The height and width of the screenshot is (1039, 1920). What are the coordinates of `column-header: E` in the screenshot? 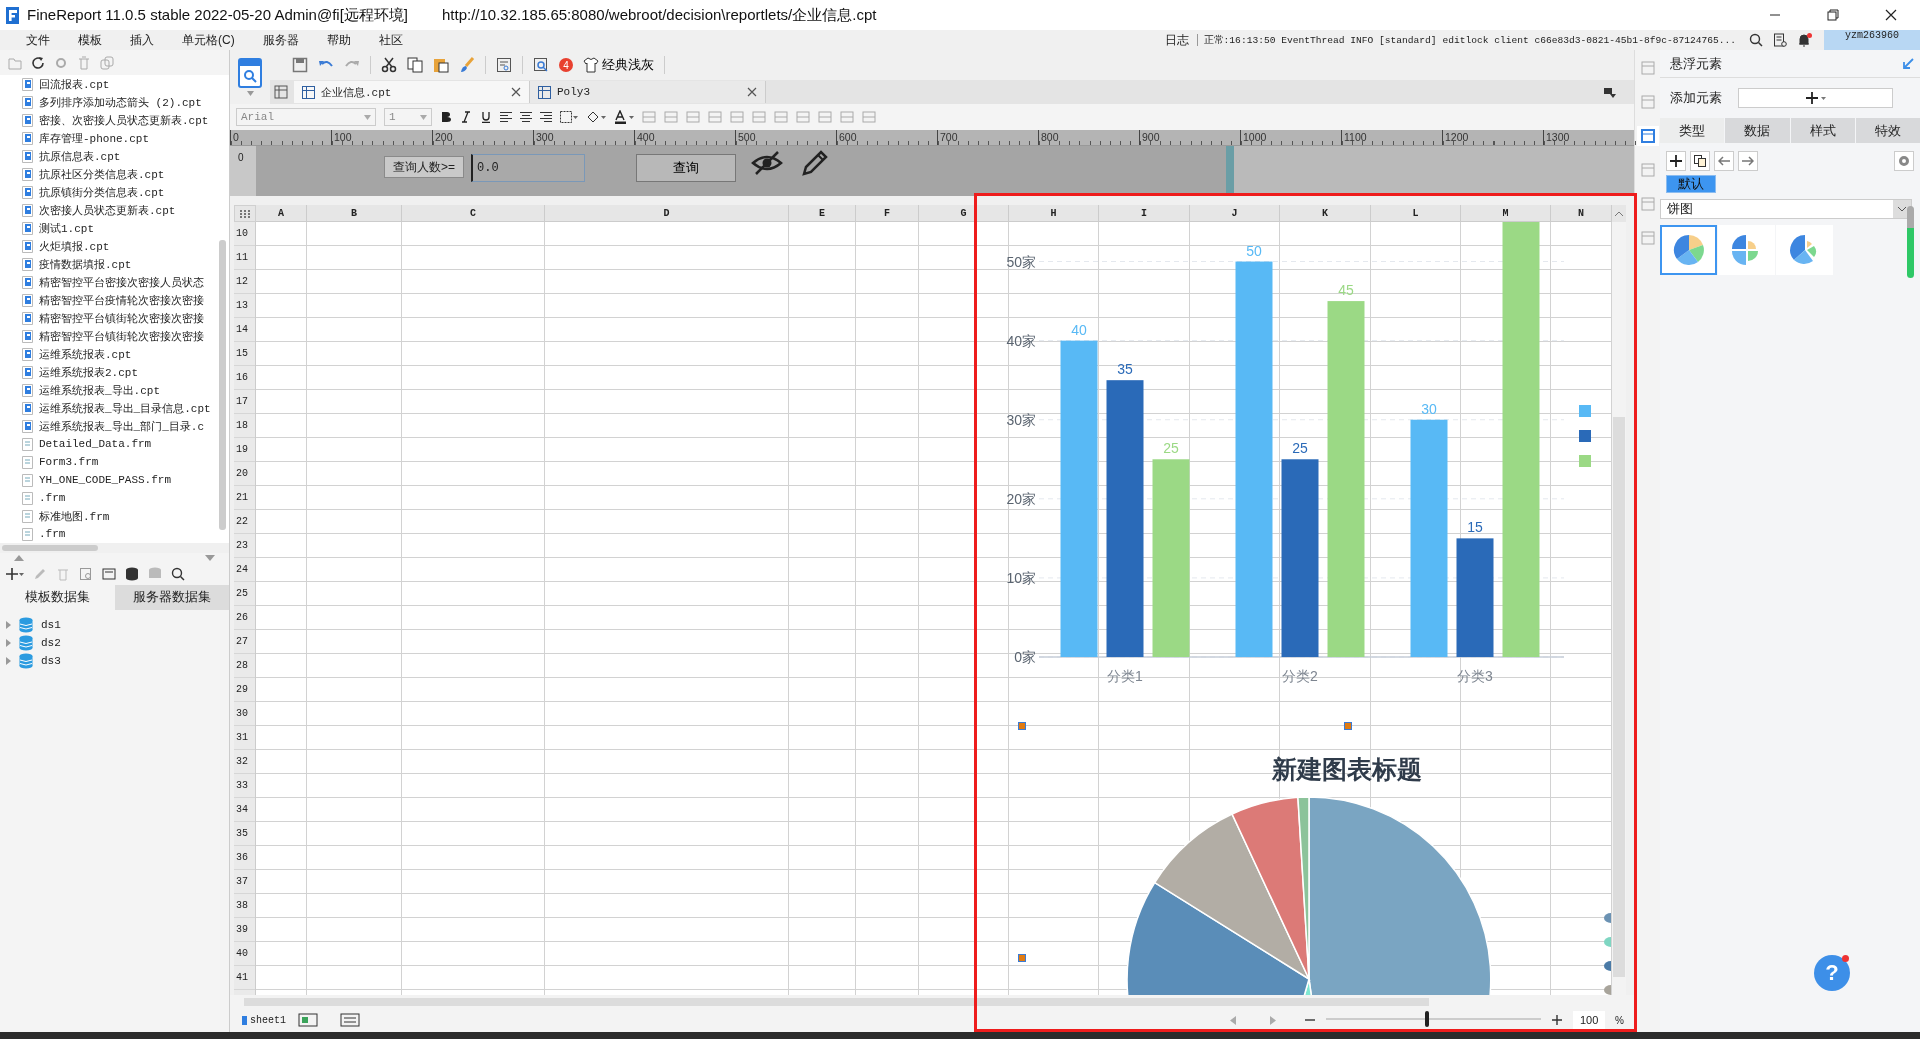 It's located at (822, 213).